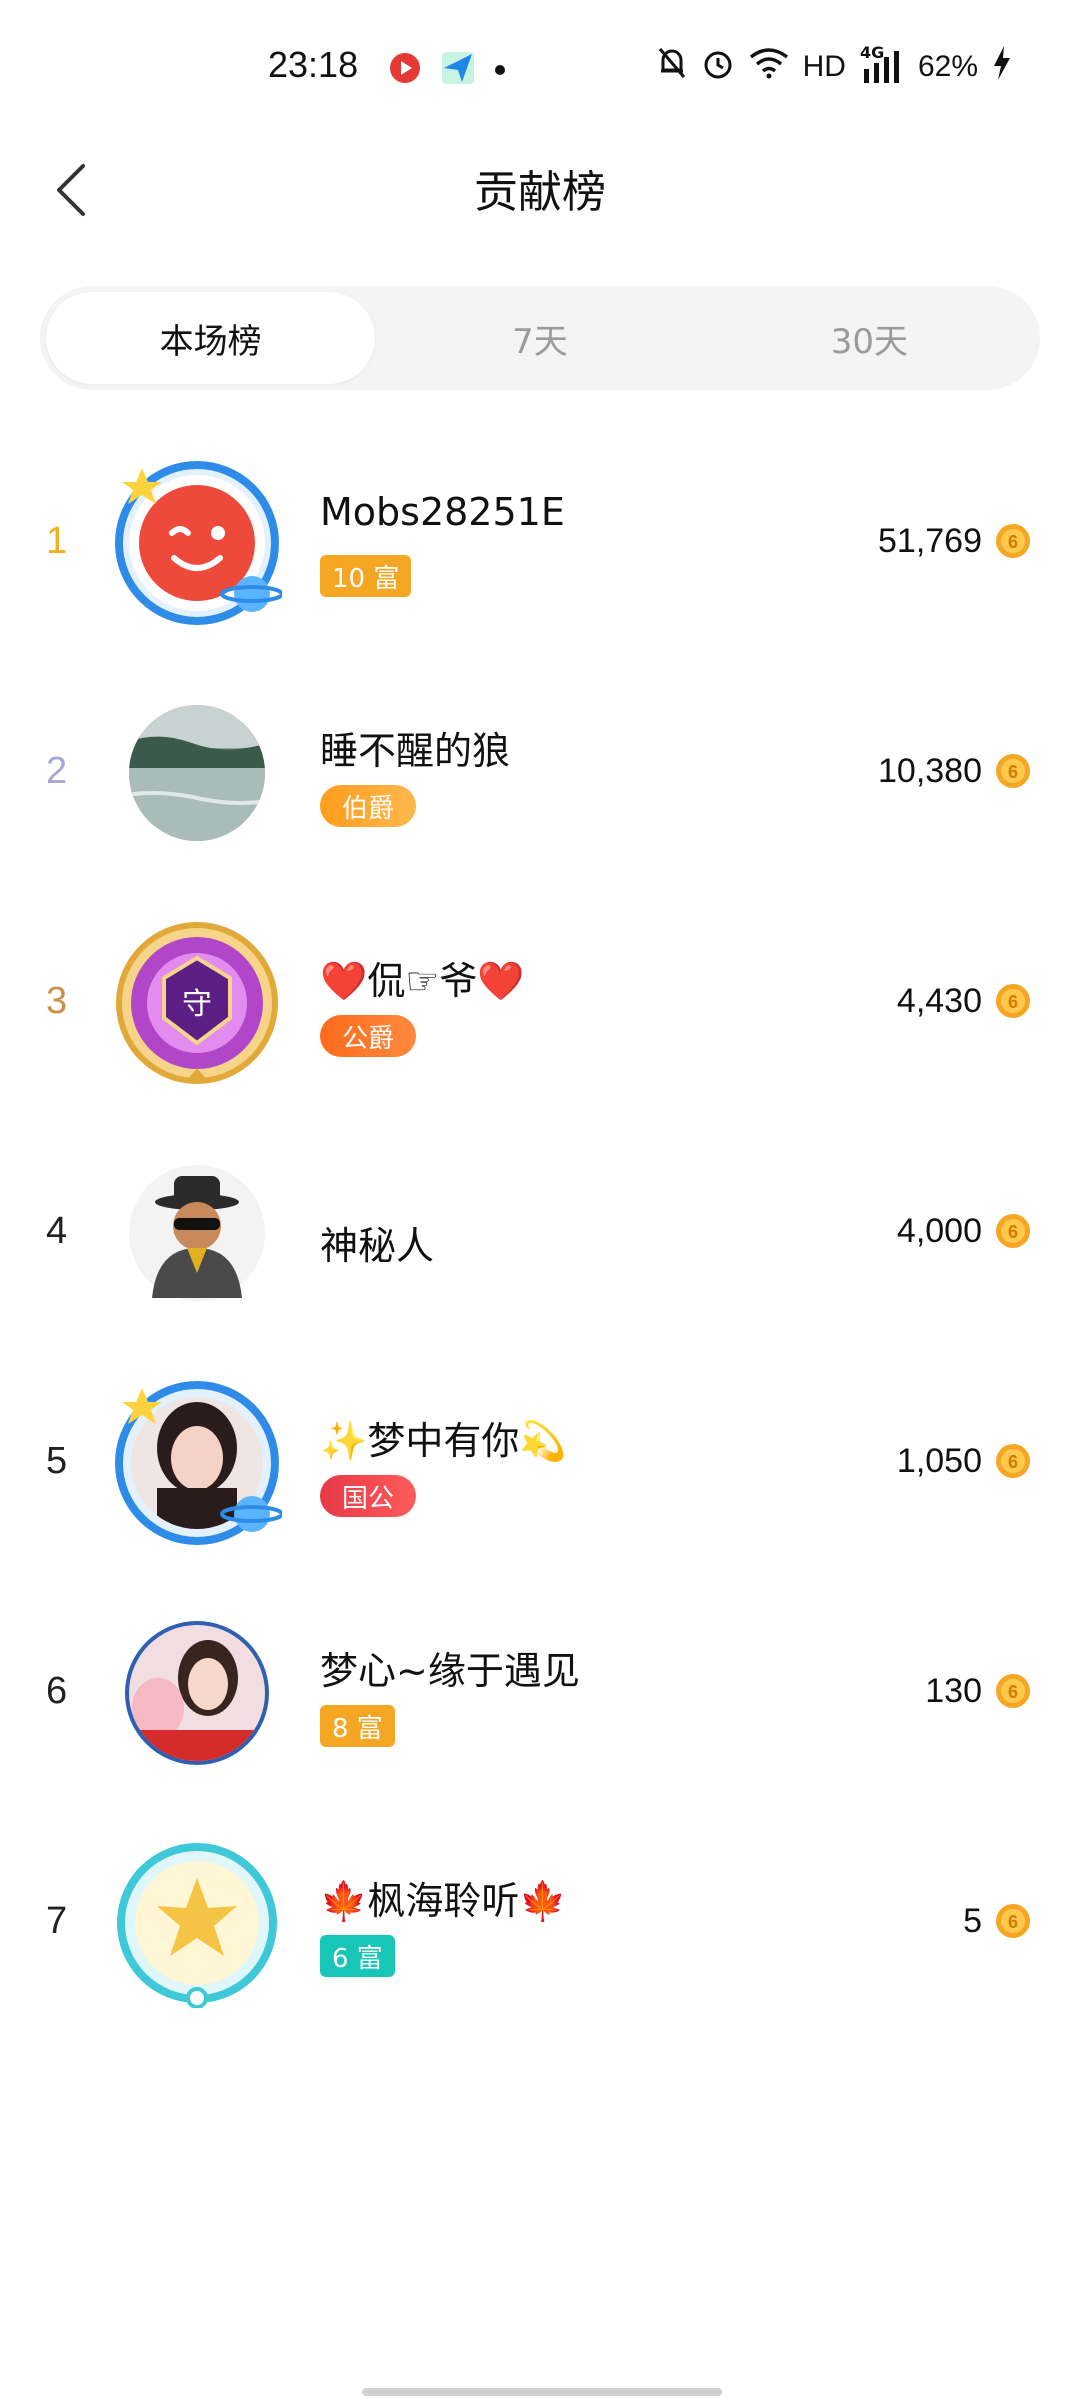  Describe the element at coordinates (57, 1001) in the screenshot. I see `rank-number: 3` at that location.